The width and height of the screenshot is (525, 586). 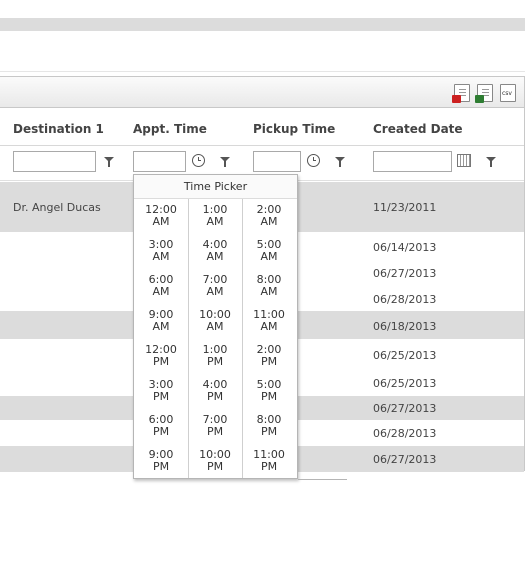 What do you see at coordinates (159, 161) in the screenshot?
I see `appt-time-filter-input` at bounding box center [159, 161].